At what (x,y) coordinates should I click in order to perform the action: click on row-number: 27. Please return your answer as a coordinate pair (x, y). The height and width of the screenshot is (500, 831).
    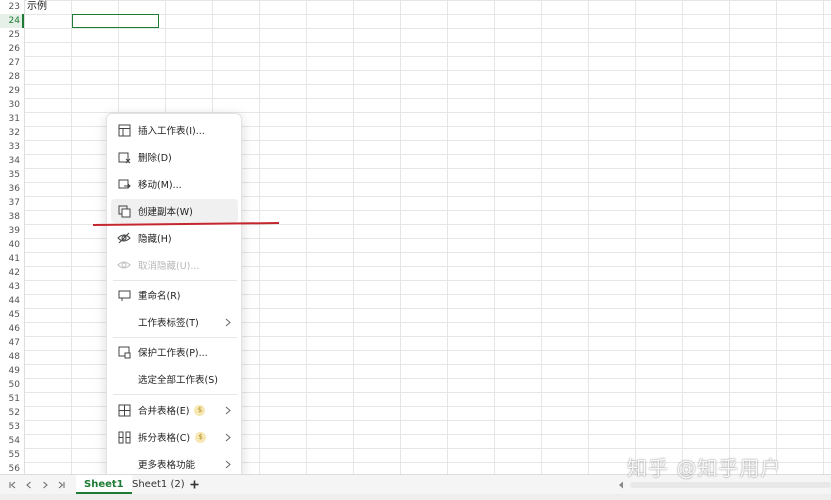
    Looking at the image, I should click on (11, 63).